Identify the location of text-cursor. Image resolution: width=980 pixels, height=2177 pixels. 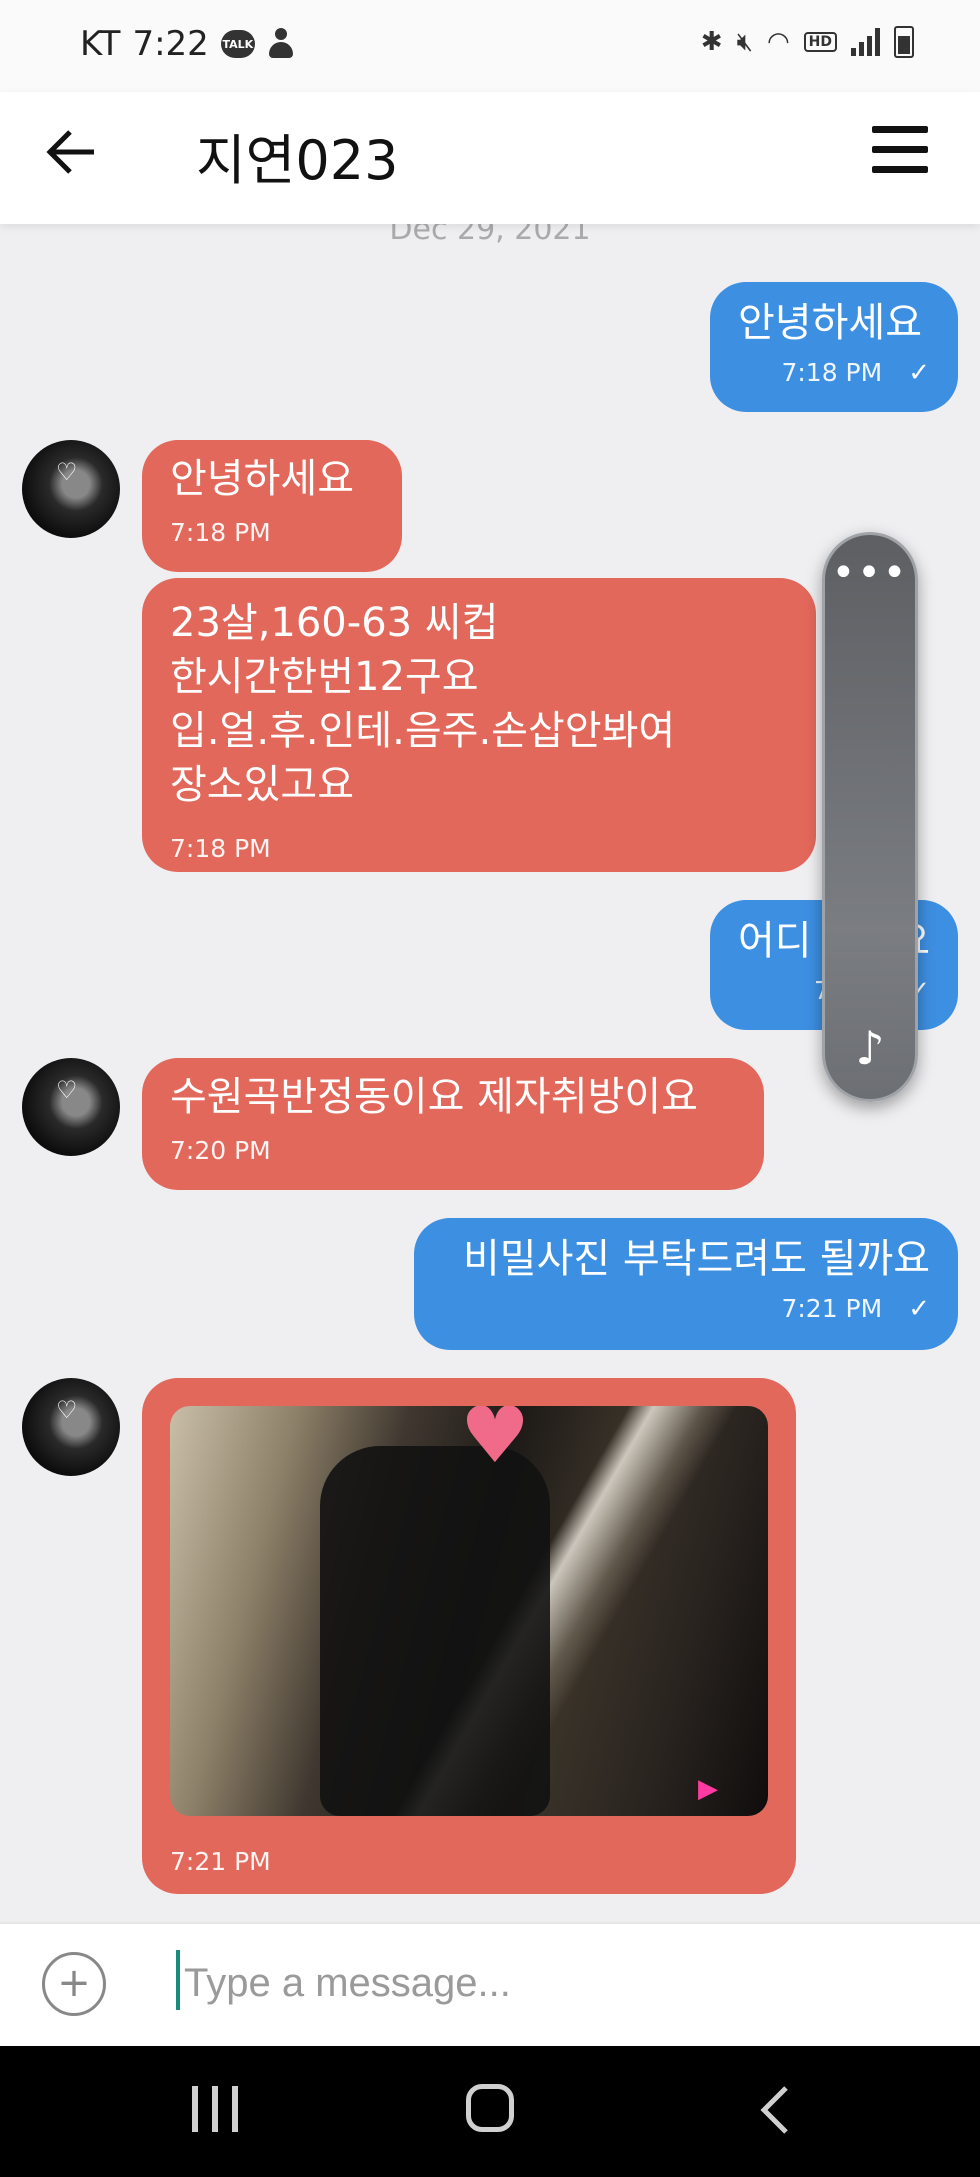
(178, 1980).